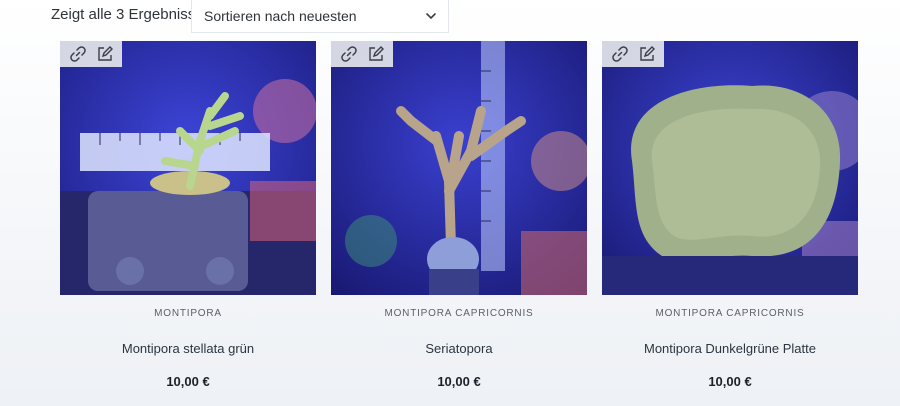 The image size is (900, 406). I want to click on product-title: Montipora stellata grün, so click(188, 348).